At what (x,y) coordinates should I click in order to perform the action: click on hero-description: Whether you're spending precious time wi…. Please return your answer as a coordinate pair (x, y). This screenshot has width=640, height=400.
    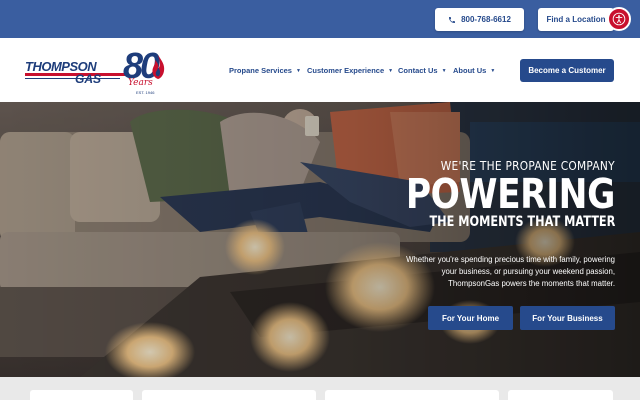
    Looking at the image, I should click on (510, 271).